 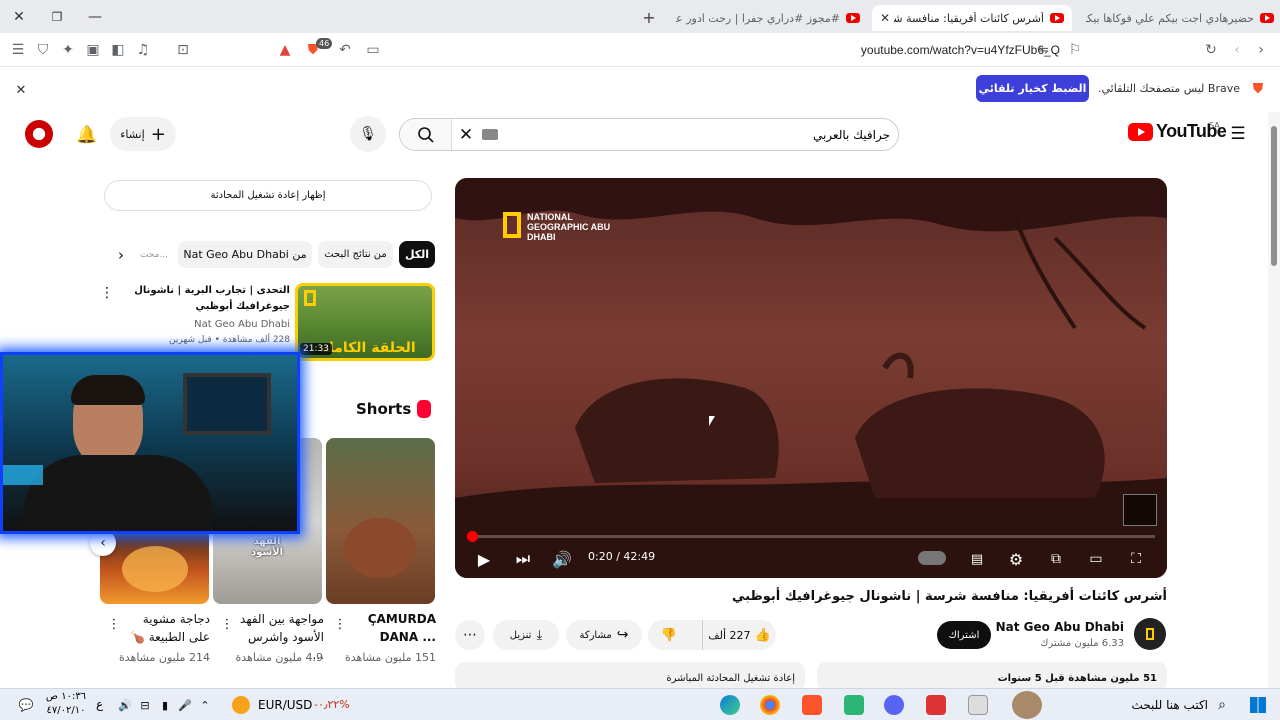 What do you see at coordinates (1238, 134) in the screenshot?
I see `guide-menu-icon: ☰` at bounding box center [1238, 134].